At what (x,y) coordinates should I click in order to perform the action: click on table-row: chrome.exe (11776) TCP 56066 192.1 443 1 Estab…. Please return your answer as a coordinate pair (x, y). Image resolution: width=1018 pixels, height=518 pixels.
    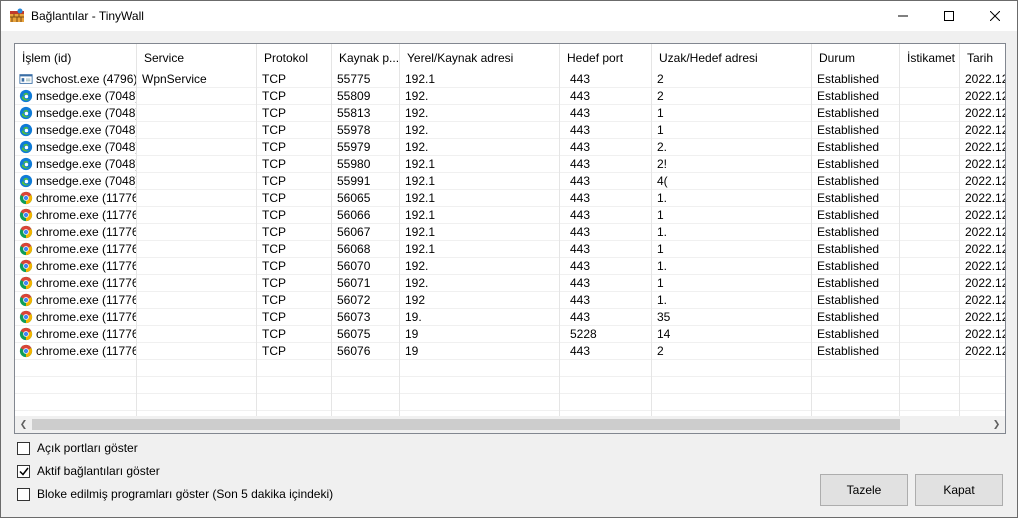
    Looking at the image, I should click on (510, 215).